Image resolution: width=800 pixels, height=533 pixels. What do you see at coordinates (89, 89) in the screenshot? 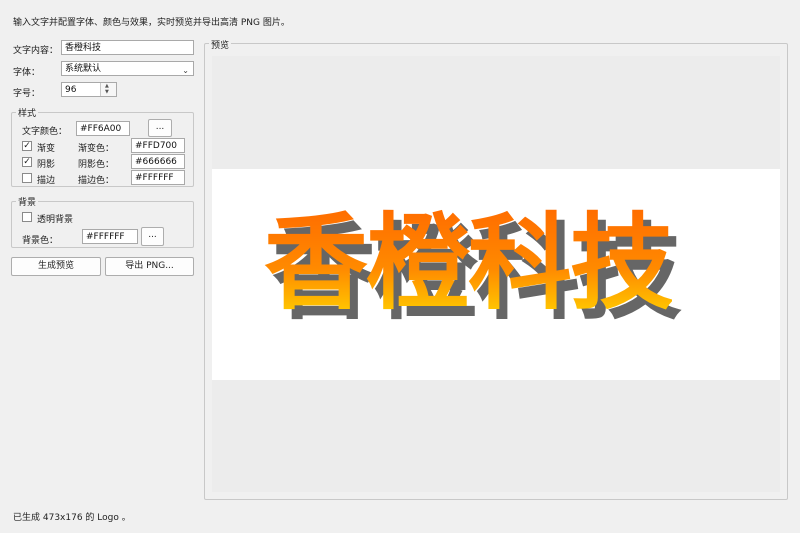
I see `font-size-spinbox: 96 ▲ ▼` at bounding box center [89, 89].